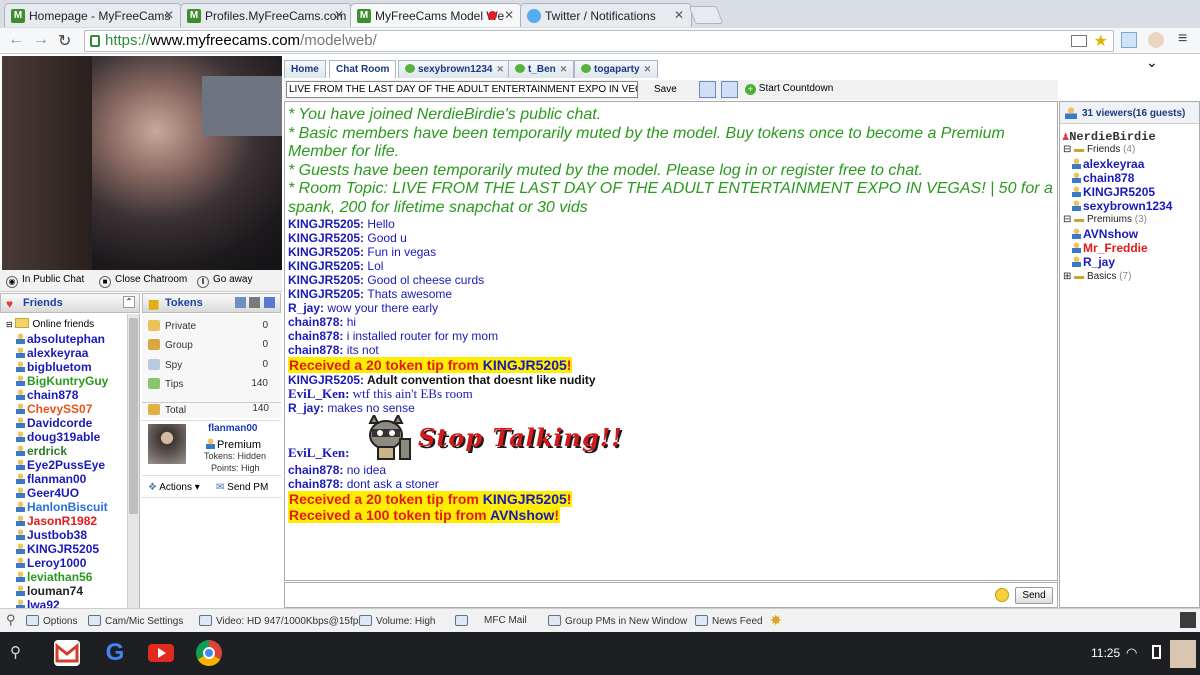  I want to click on browser-tab-homepage: M Homepage - MyFreeCams ✕, so click(93, 15).